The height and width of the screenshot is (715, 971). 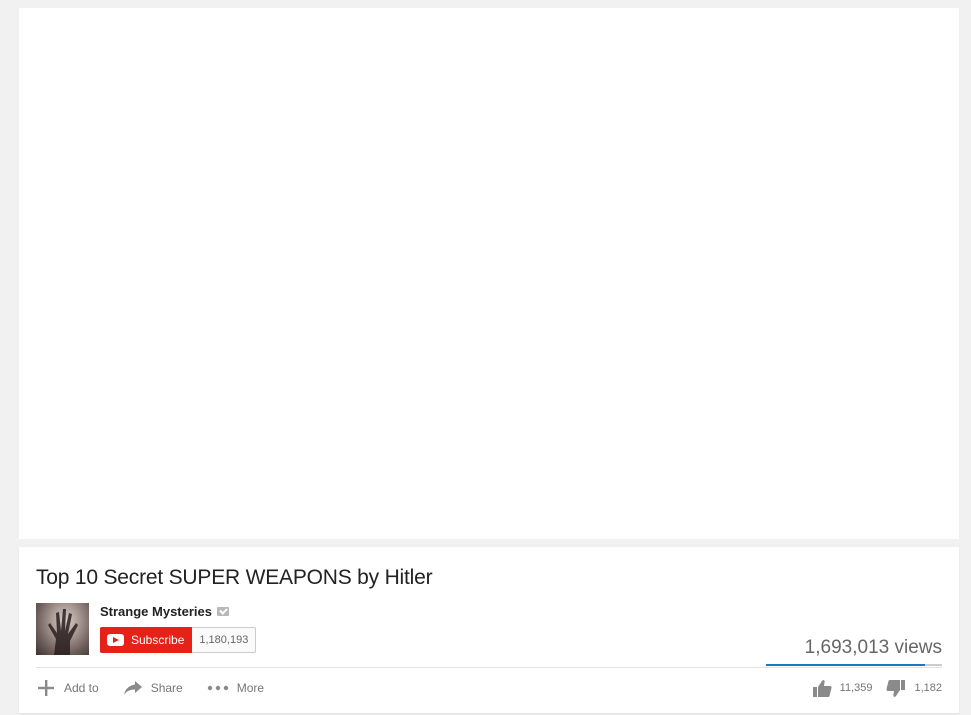 I want to click on ellipsis-icon, so click(x=217, y=688).